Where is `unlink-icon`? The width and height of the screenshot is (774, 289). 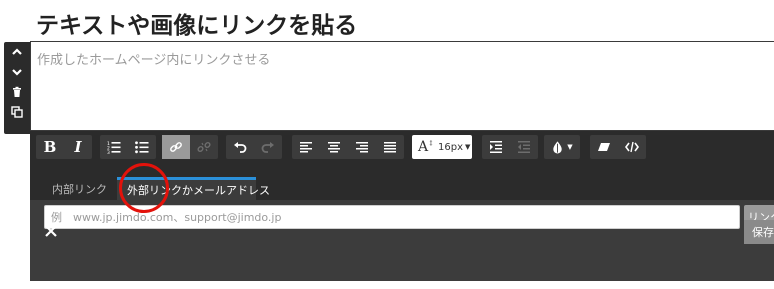
unlink-icon is located at coordinates (204, 147).